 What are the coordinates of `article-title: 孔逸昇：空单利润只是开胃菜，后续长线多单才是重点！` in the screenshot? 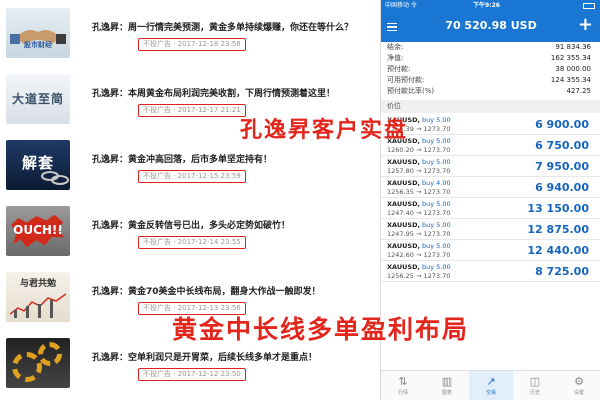 It's located at (232, 356).